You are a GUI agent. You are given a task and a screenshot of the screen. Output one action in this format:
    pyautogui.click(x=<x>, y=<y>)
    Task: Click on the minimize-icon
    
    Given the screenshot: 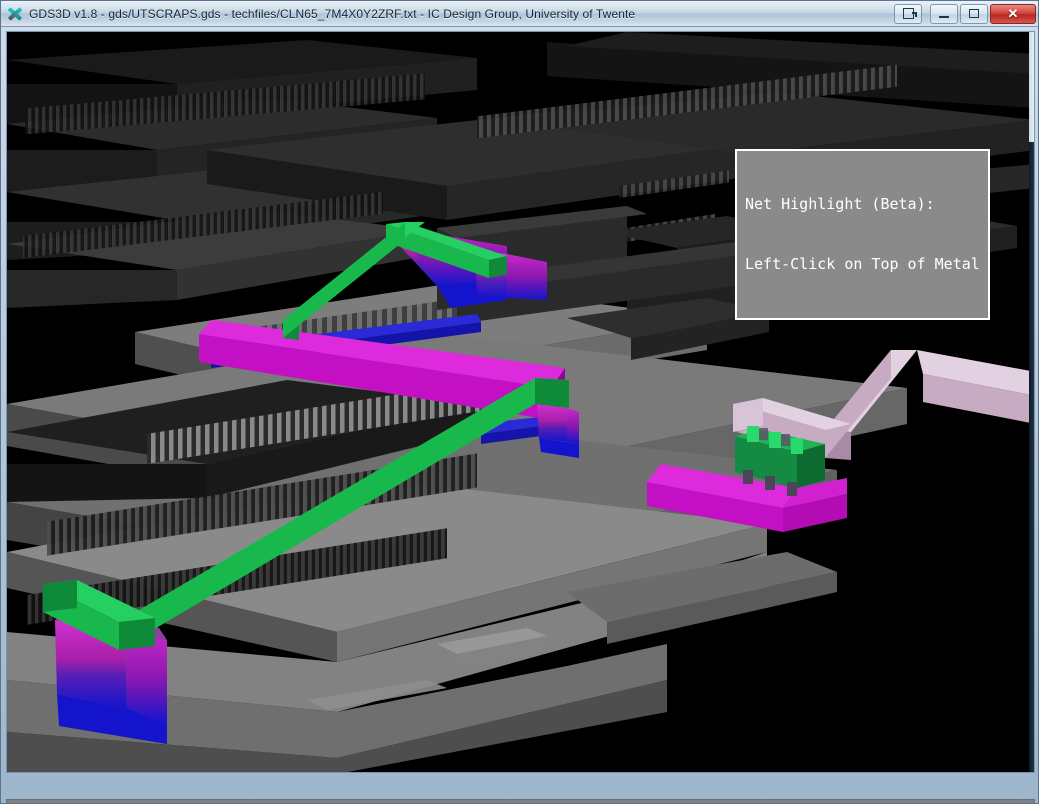 What is the action you would take?
    pyautogui.click(x=944, y=16)
    